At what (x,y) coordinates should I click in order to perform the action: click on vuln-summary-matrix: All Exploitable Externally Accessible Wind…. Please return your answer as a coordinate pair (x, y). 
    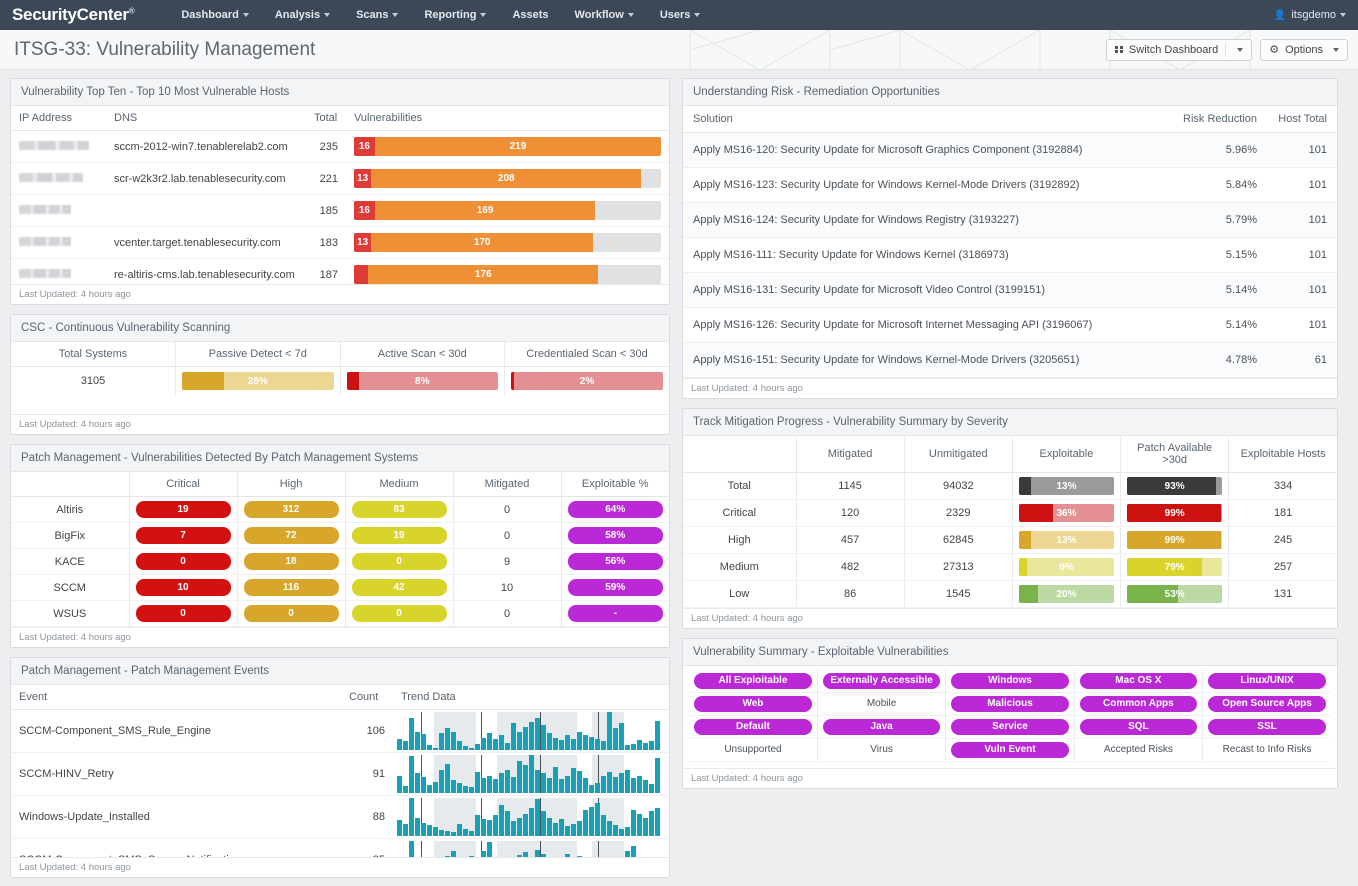
    Looking at the image, I should click on (1010, 716).